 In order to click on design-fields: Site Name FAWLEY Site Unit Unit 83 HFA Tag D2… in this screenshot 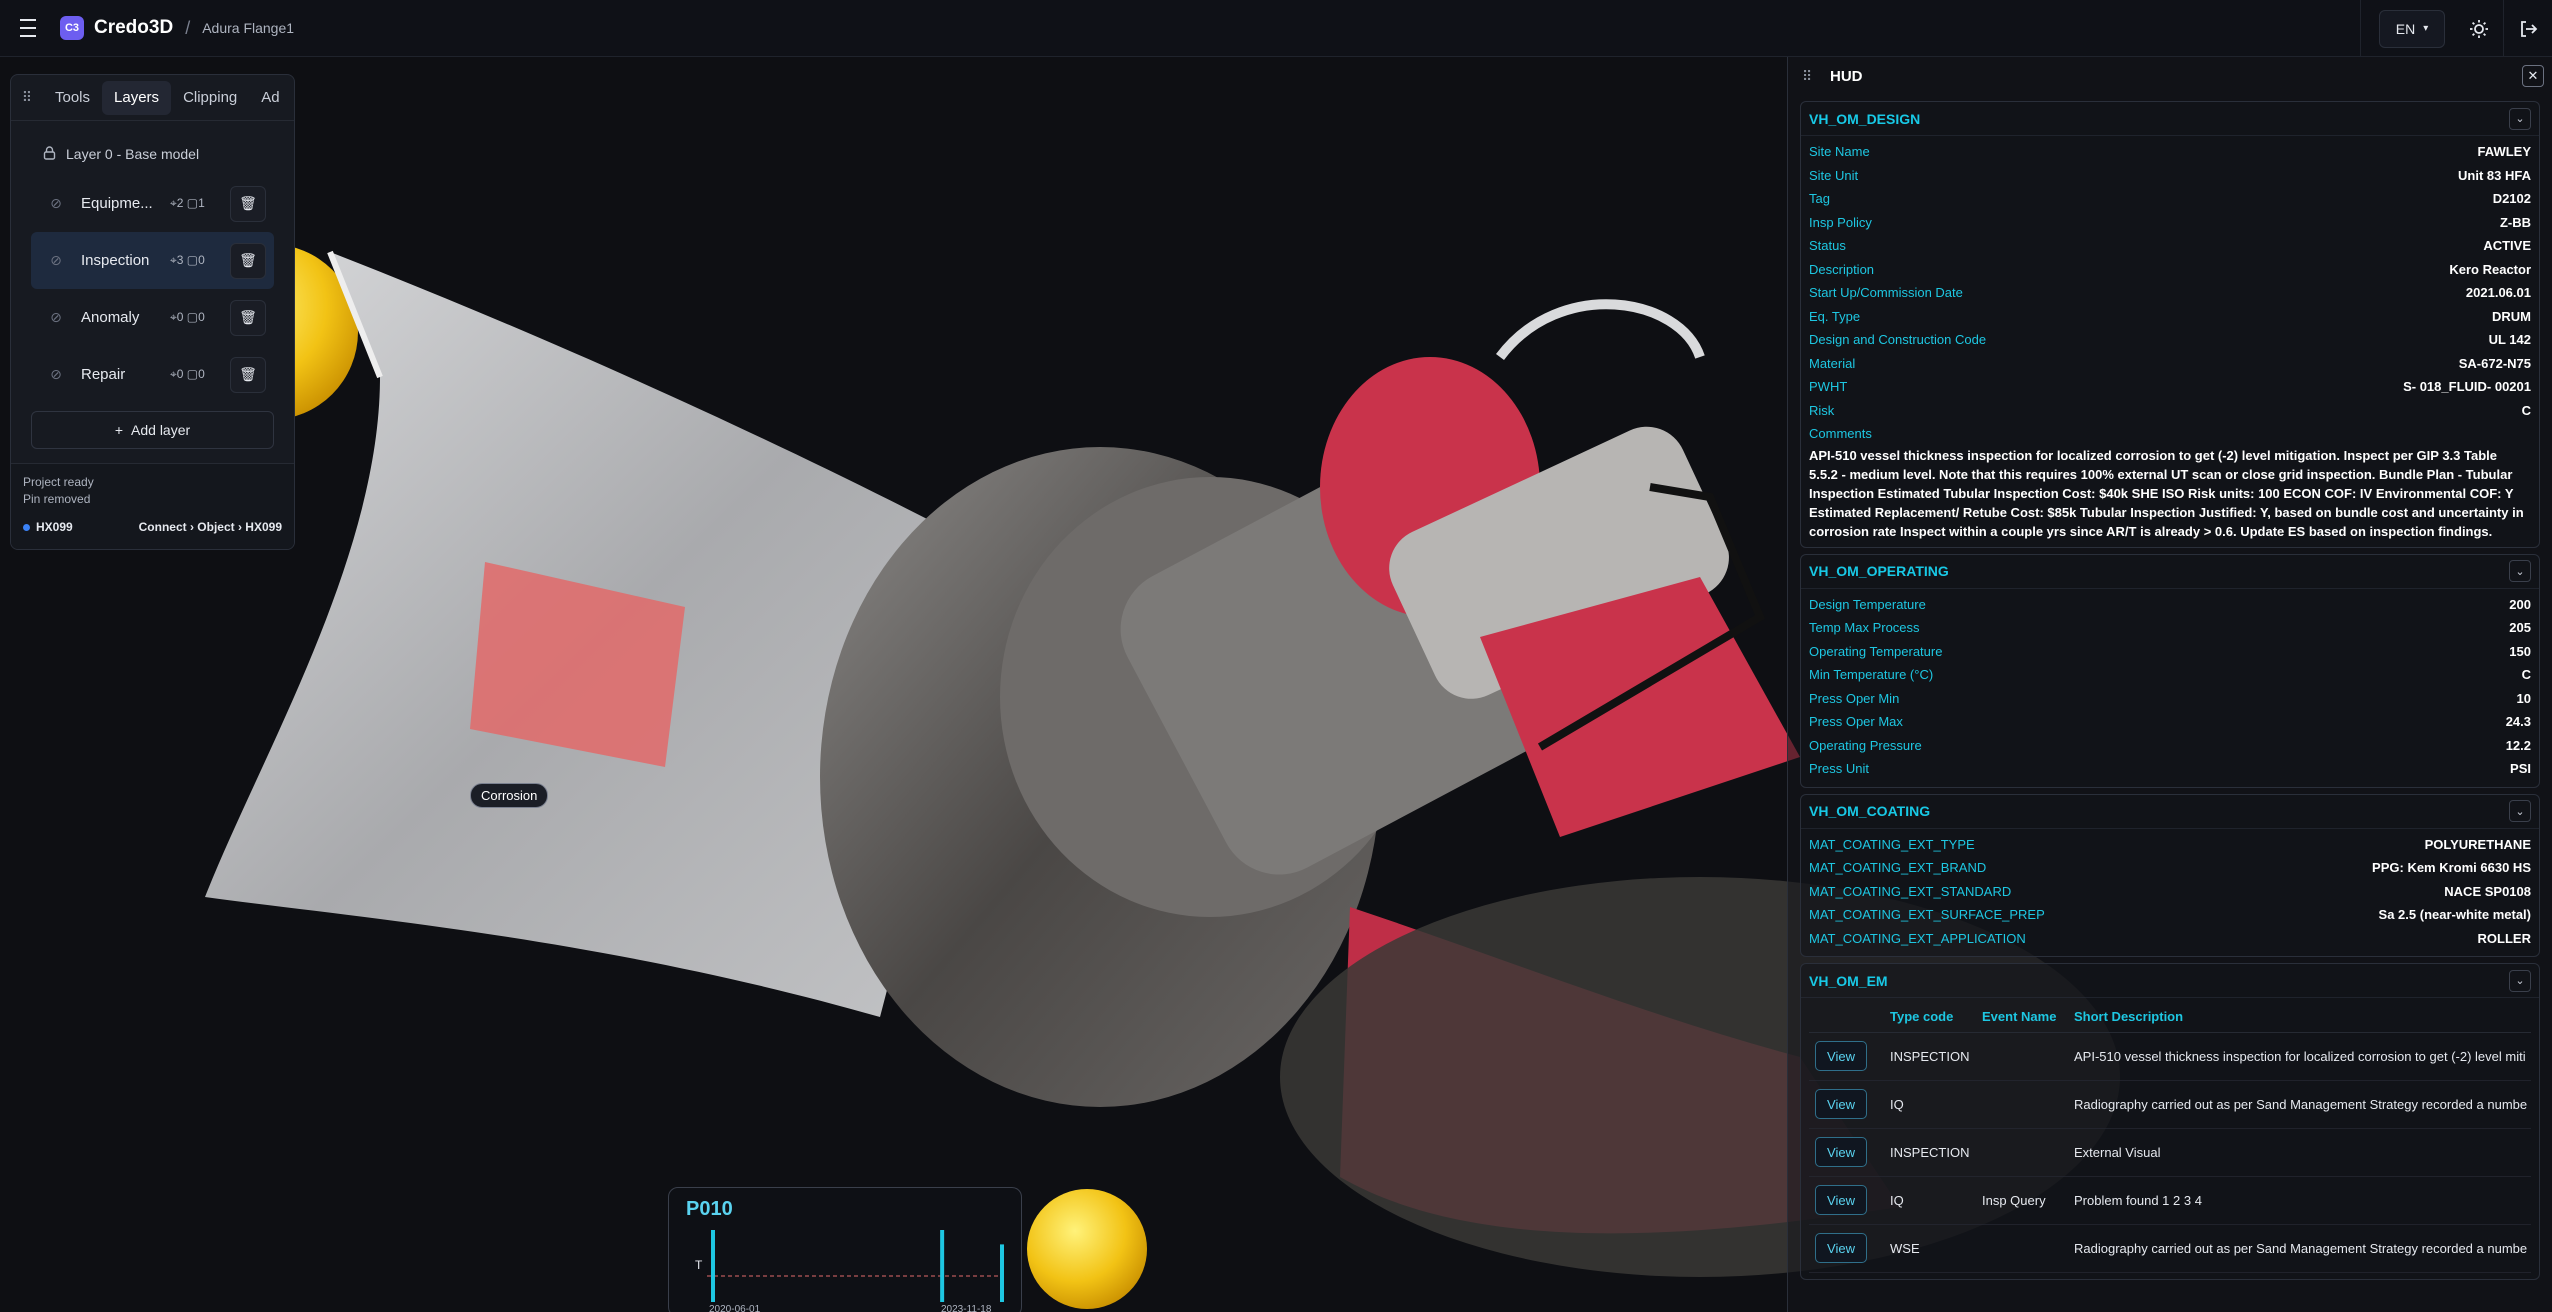, I will do `click(2170, 341)`.